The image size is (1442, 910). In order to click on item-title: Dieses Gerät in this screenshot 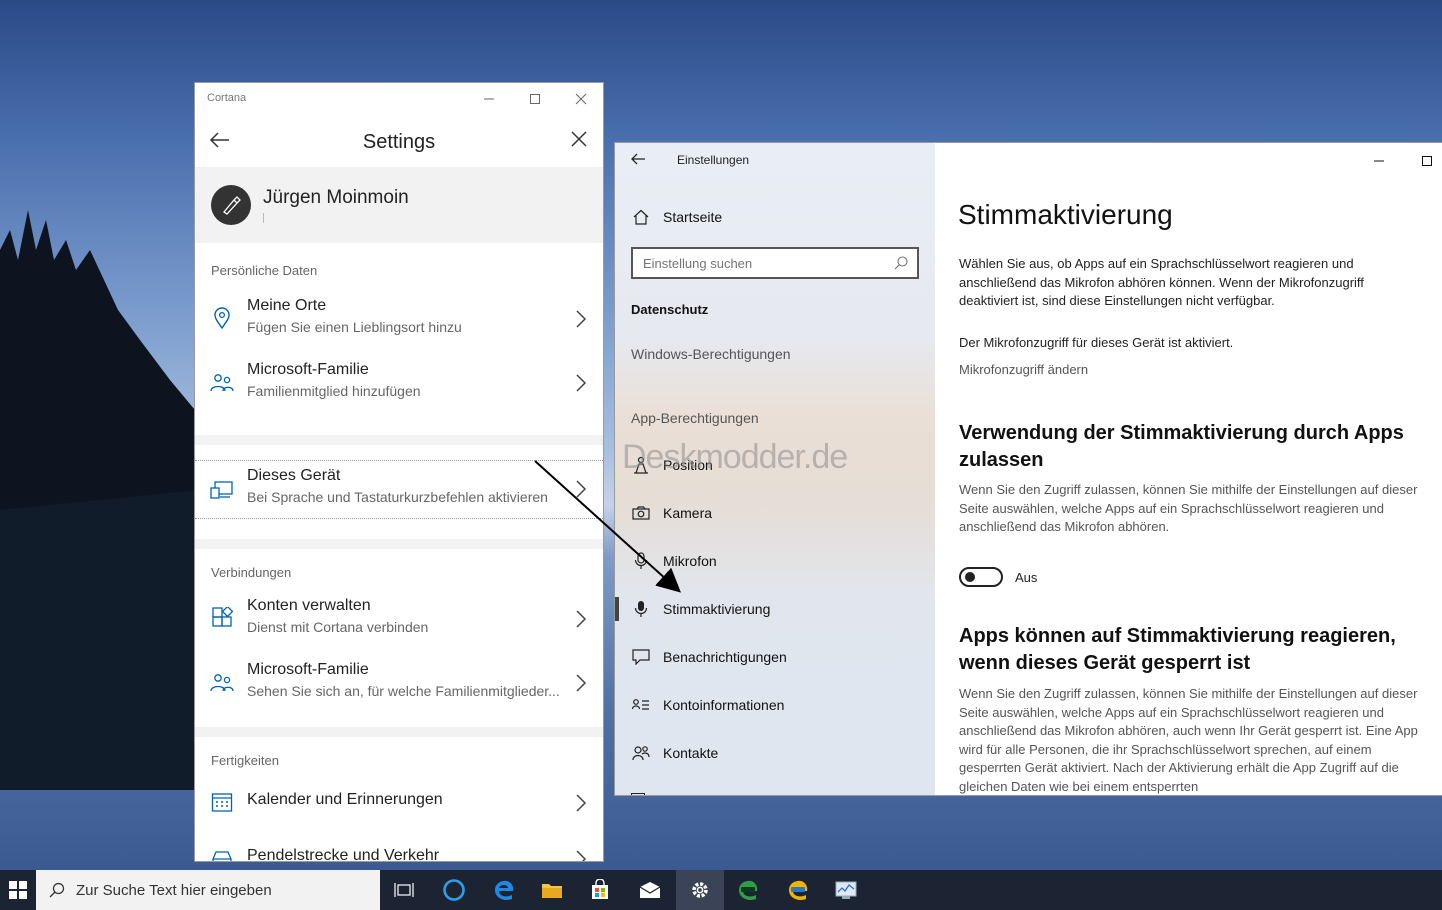, I will do `click(294, 475)`.